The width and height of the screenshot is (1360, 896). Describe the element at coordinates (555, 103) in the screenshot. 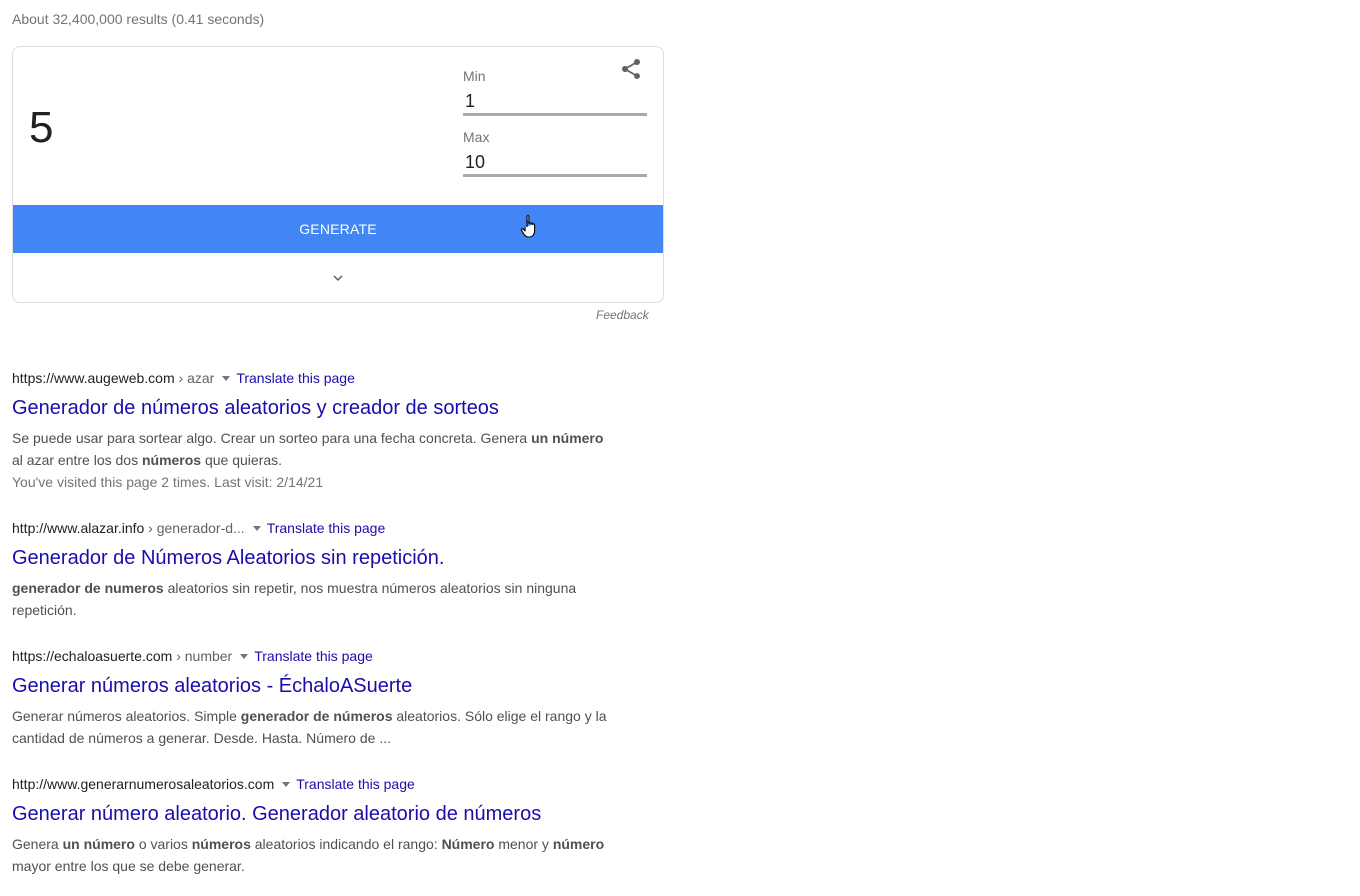

I see `min-input` at that location.